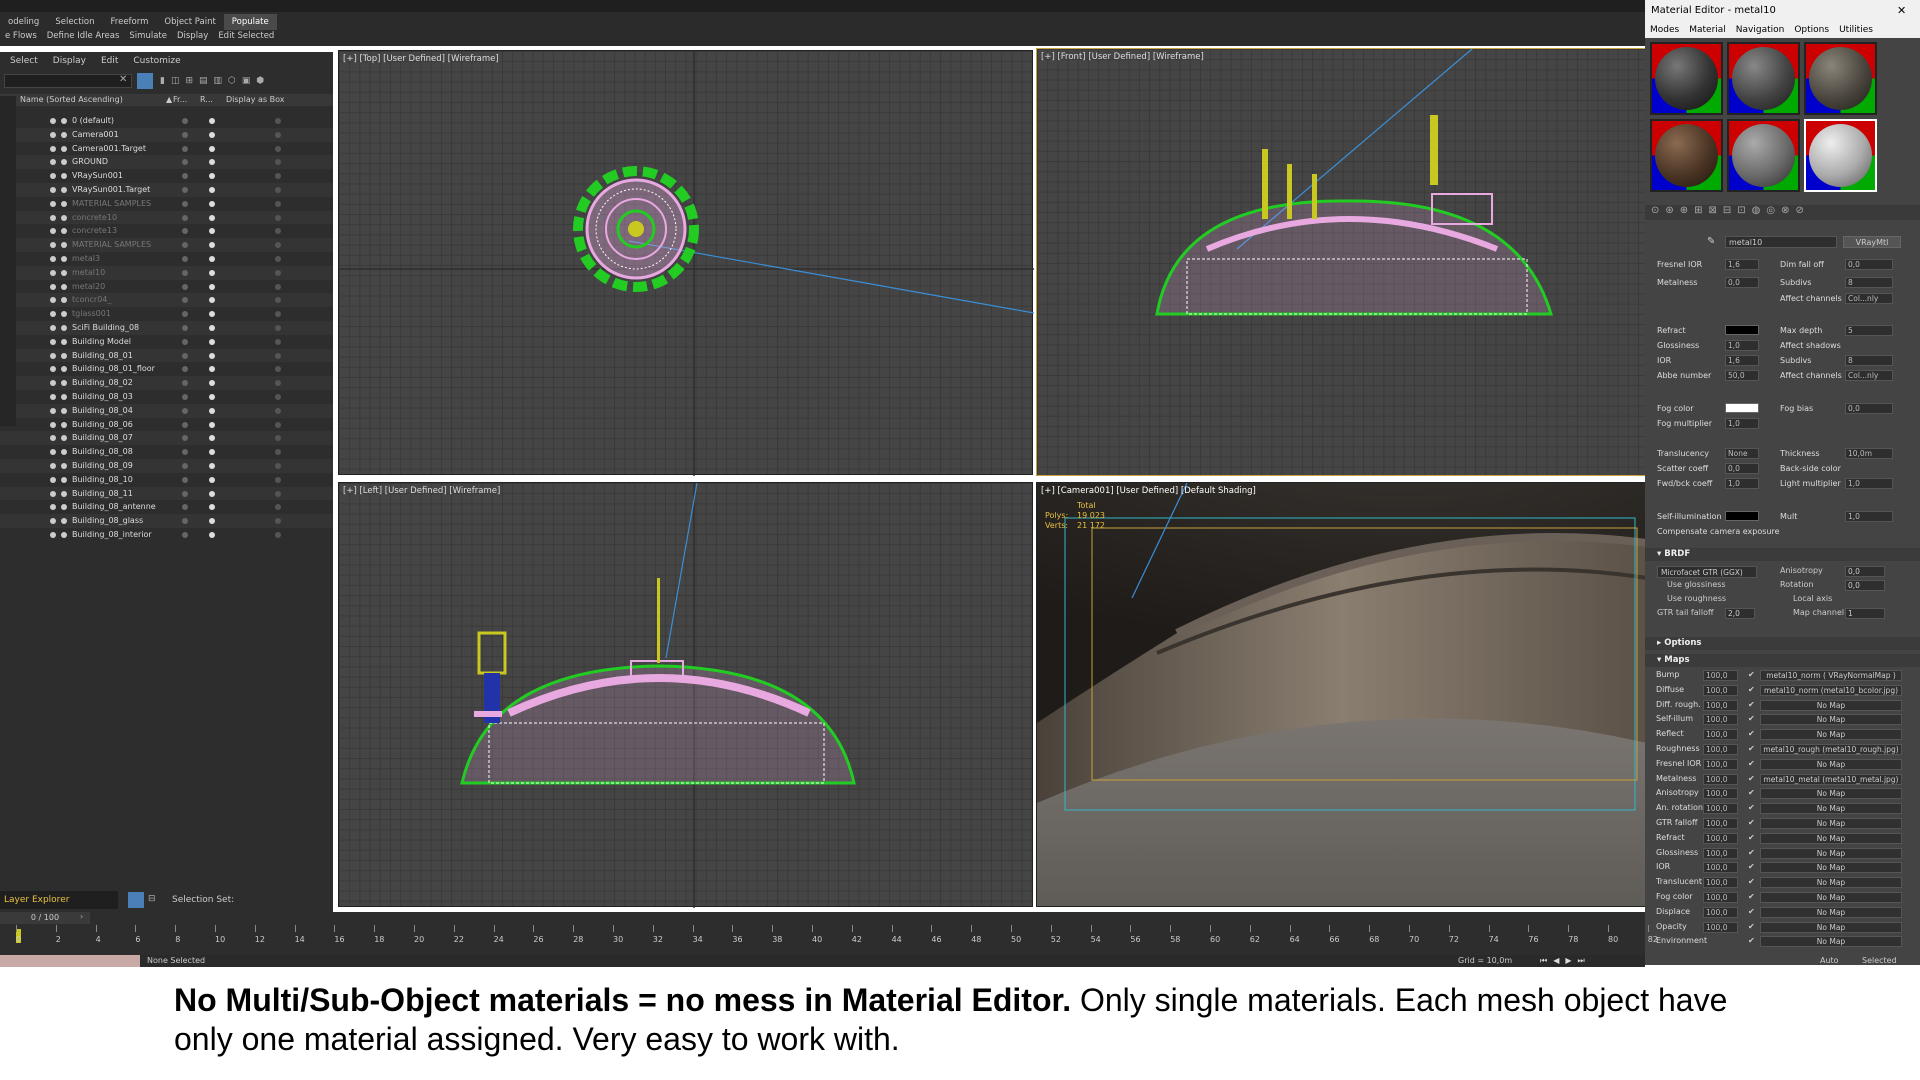 The height and width of the screenshot is (1080, 1920). I want to click on use-roughness-radio: Use roughness, so click(1696, 598).